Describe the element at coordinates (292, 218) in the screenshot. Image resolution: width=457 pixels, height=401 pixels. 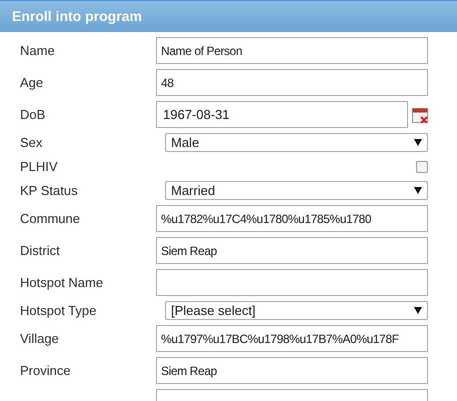
I see `text-field: %u1782%u17C4%u1780%u1785%u1780` at that location.